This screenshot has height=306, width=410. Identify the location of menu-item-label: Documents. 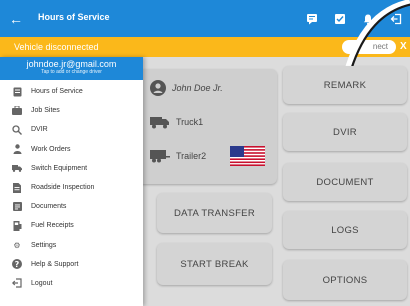
(49, 207).